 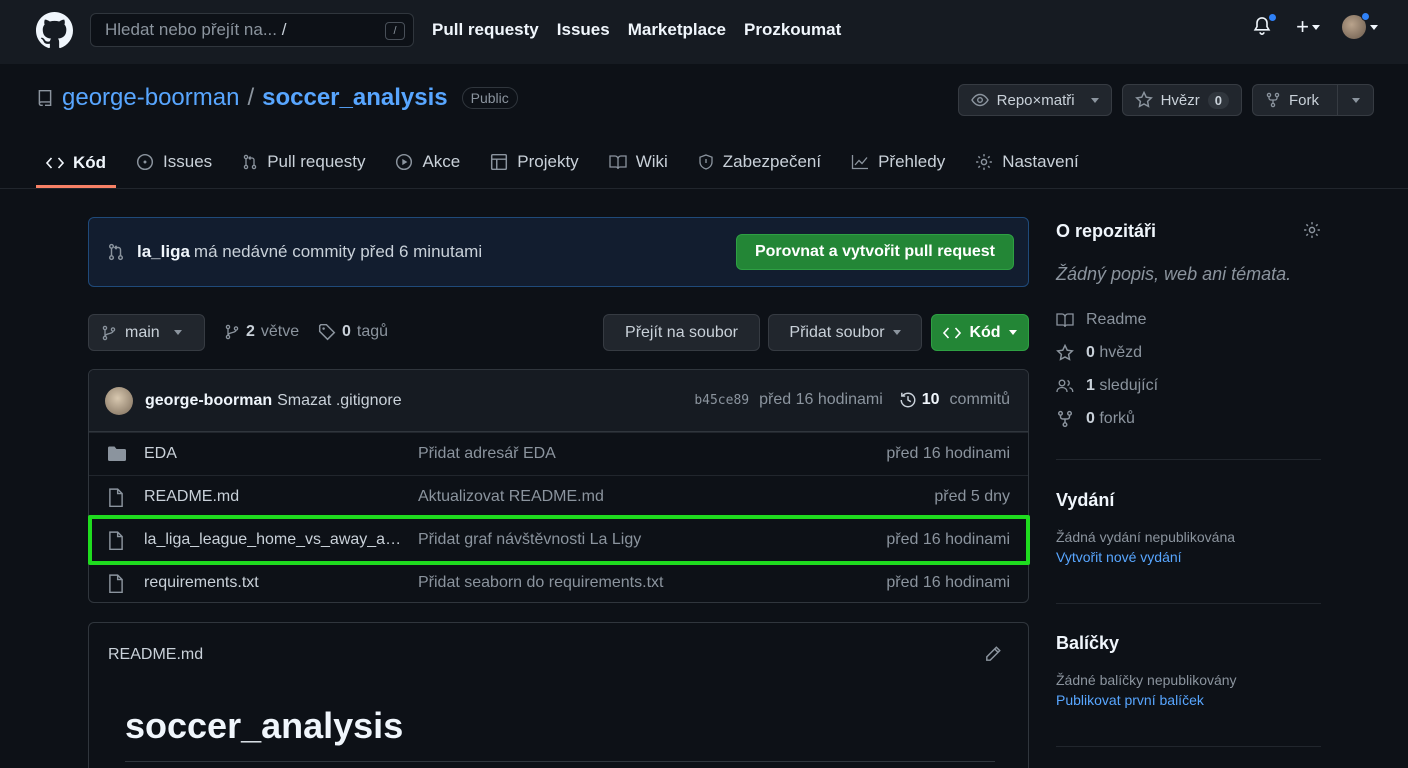 I want to click on tags-label: tagů, so click(x=372, y=331).